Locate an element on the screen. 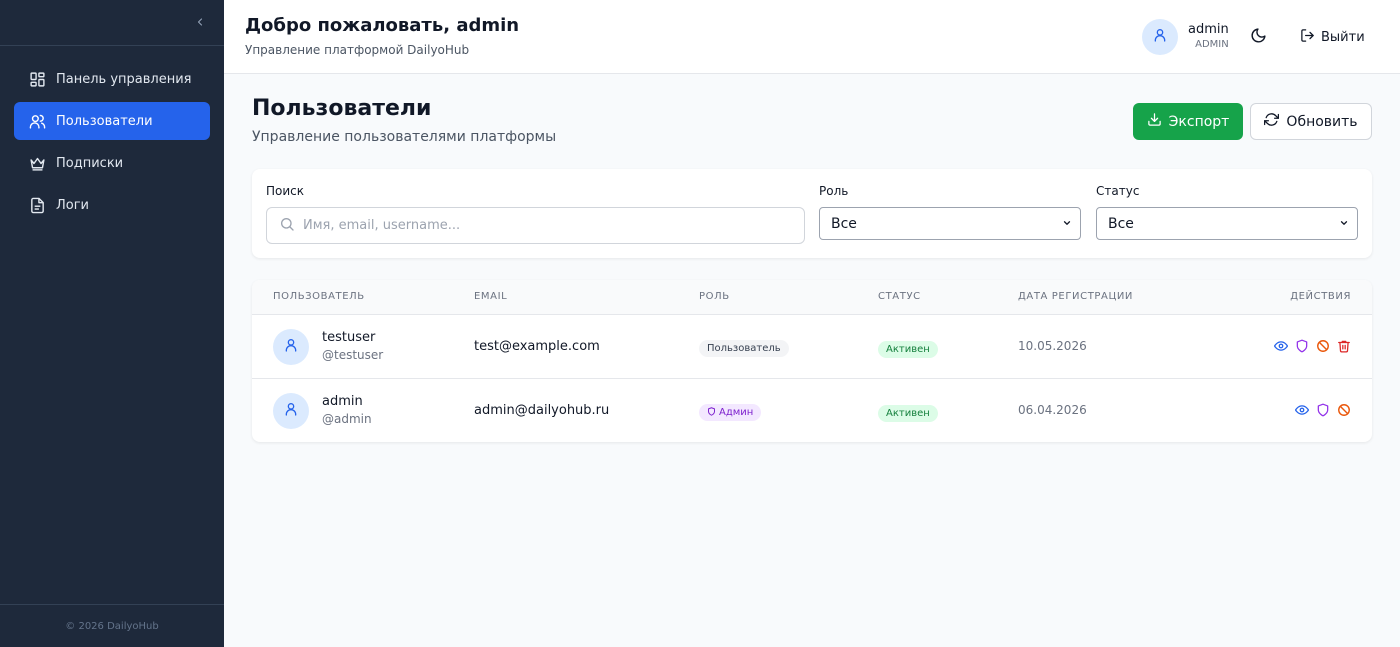 This screenshot has height=647, width=1400. registration-date: 10.05.2026 is located at coordinates (1052, 346).